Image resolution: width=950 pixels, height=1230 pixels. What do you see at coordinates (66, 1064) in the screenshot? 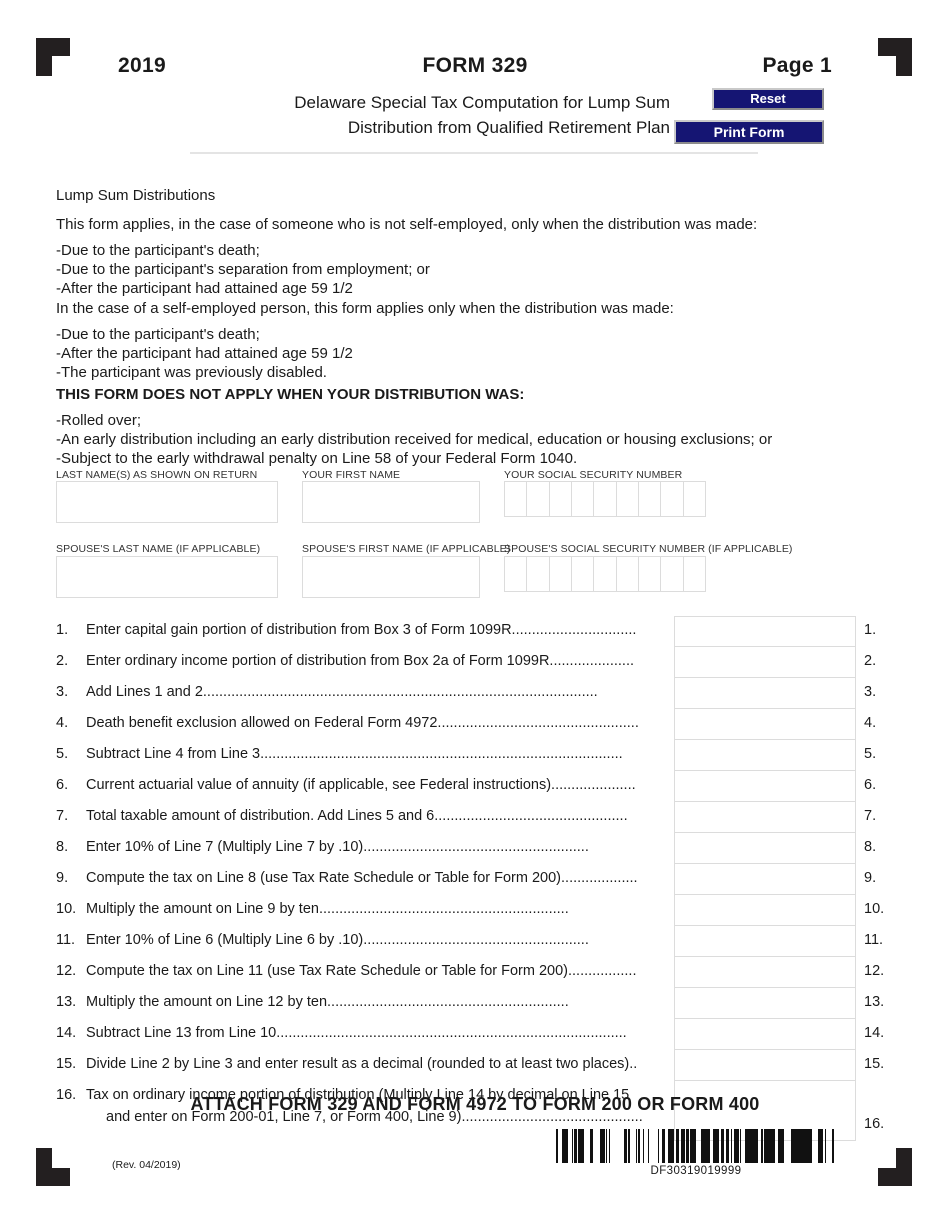
I see `line-number: 15.` at bounding box center [66, 1064].